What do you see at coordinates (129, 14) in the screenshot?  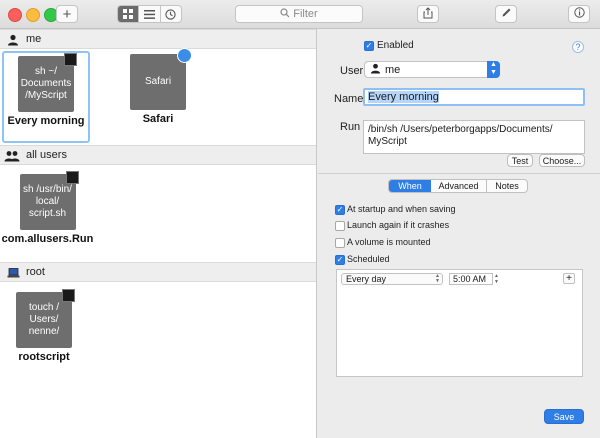 I see `grid-icon` at bounding box center [129, 14].